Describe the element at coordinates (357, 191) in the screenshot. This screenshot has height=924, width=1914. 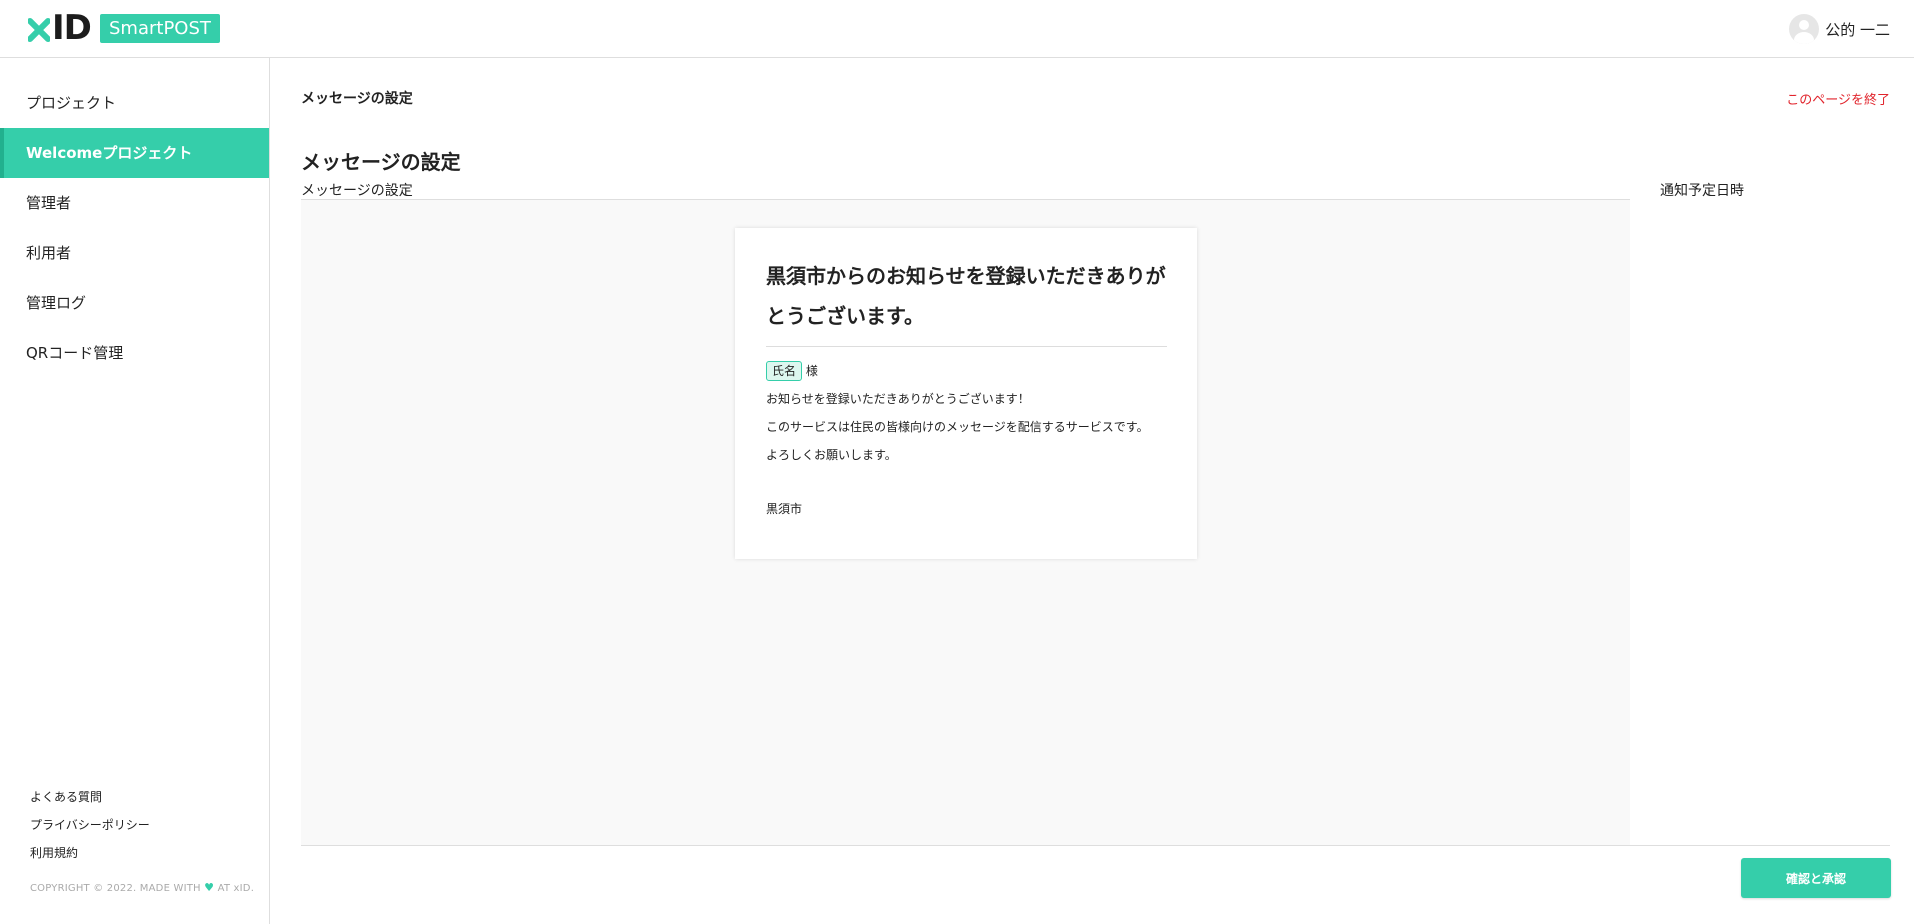
I see `message-section-label: メッセージの設定` at that location.